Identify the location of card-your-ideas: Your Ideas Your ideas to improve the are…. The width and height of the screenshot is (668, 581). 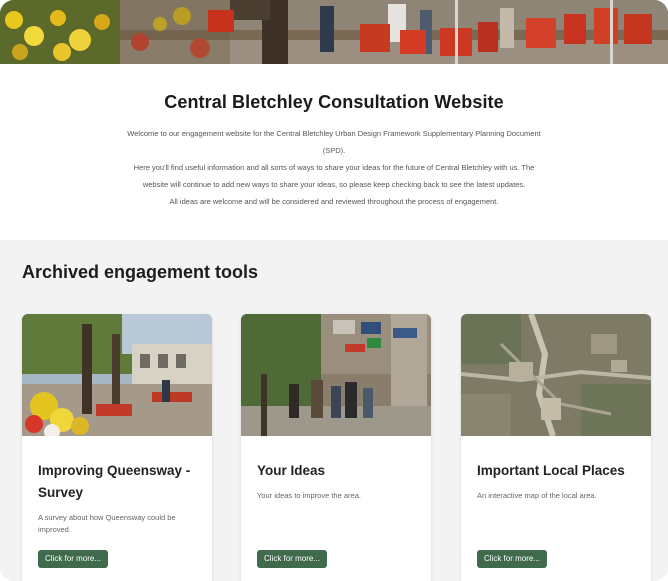
(336, 447).